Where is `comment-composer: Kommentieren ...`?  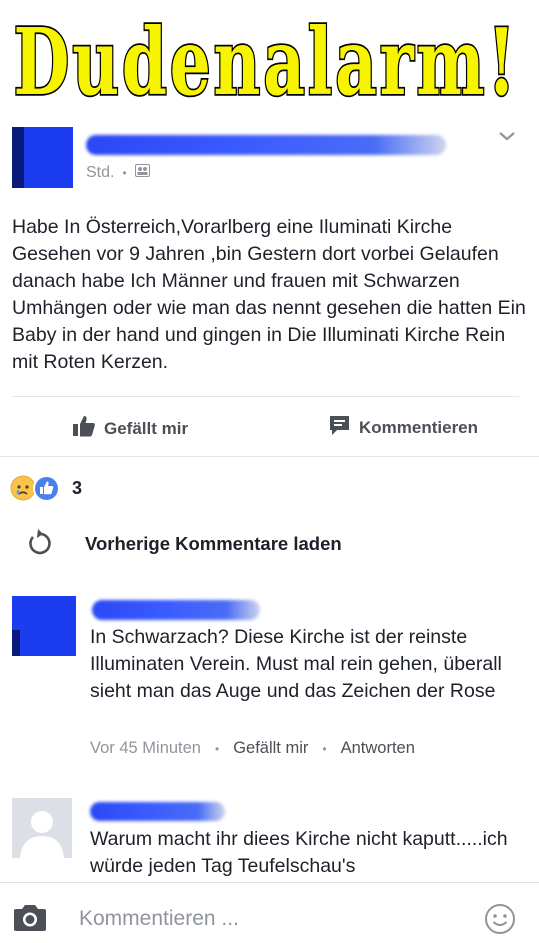 comment-composer: Kommentieren ... is located at coordinates (269, 912).